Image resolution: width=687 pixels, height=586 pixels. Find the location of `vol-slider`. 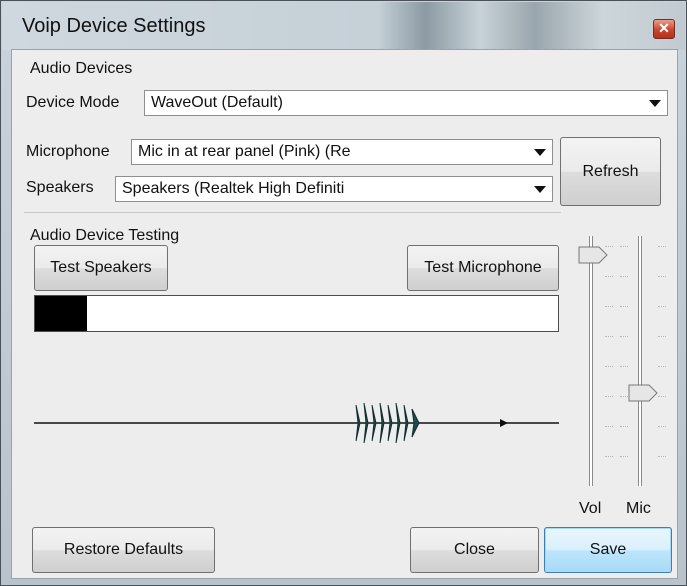

vol-slider is located at coordinates (595, 361).